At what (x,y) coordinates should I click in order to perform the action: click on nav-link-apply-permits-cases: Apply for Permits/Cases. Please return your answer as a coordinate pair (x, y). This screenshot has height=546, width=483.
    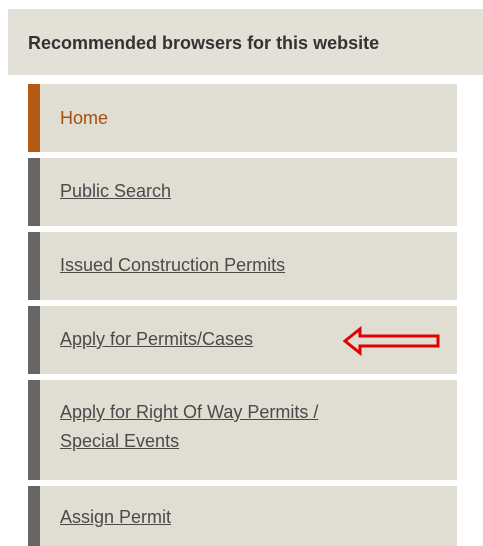
    Looking at the image, I should click on (156, 339).